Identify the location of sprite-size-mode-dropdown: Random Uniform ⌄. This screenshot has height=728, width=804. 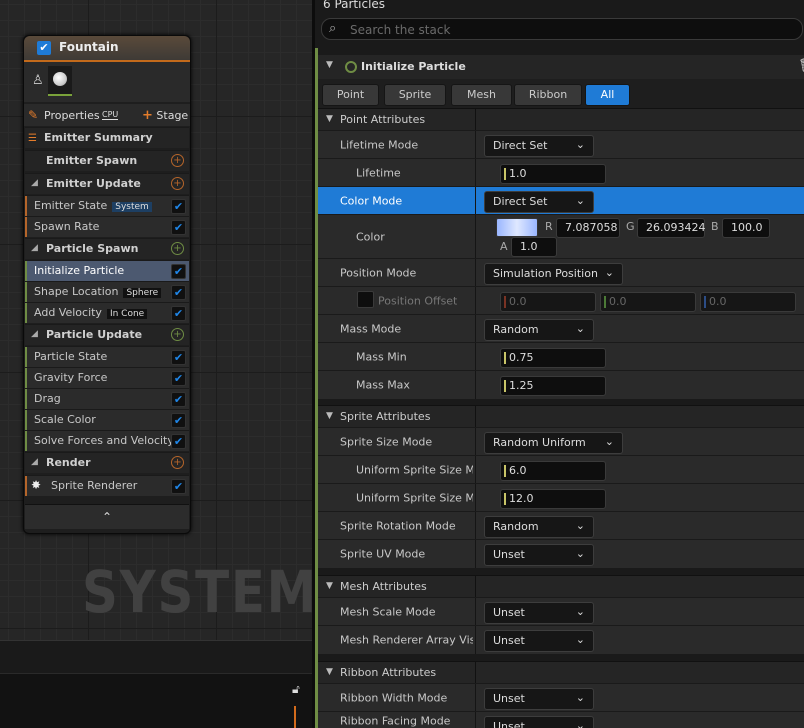
(553, 443).